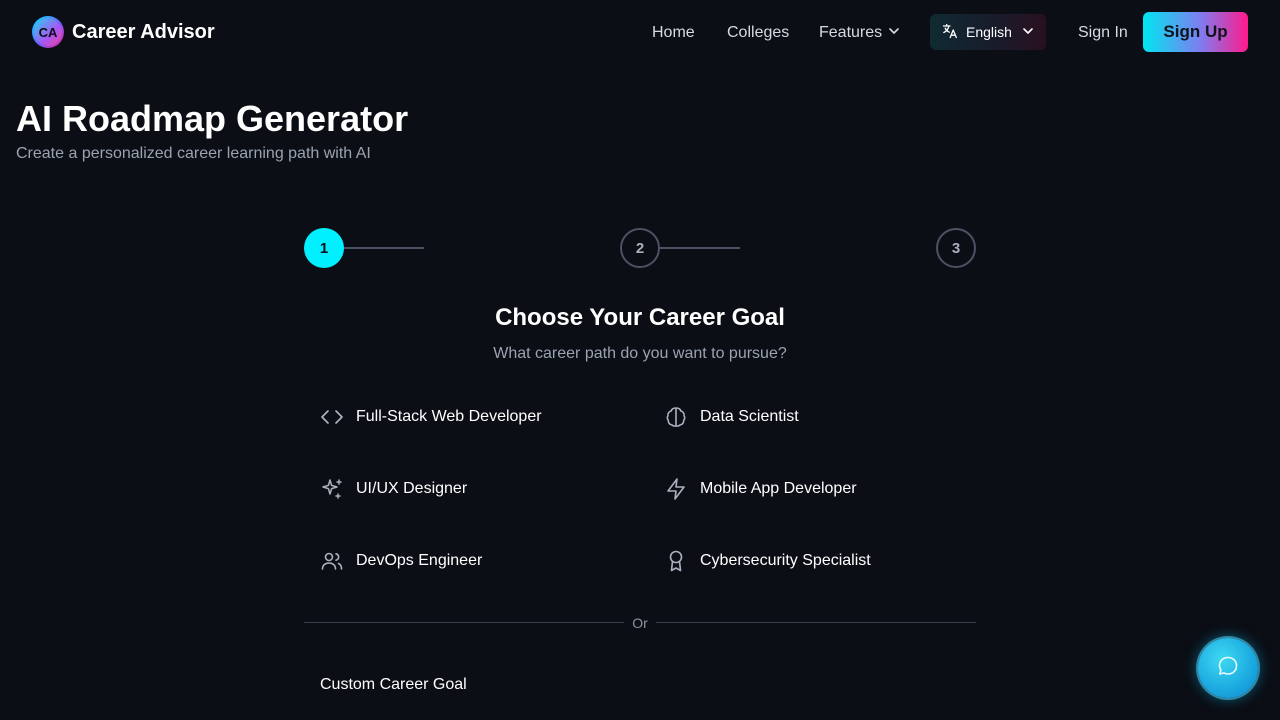 Image resolution: width=1280 pixels, height=720 pixels. What do you see at coordinates (640, 317) in the screenshot?
I see `section-title: Choose Your Career Goal` at bounding box center [640, 317].